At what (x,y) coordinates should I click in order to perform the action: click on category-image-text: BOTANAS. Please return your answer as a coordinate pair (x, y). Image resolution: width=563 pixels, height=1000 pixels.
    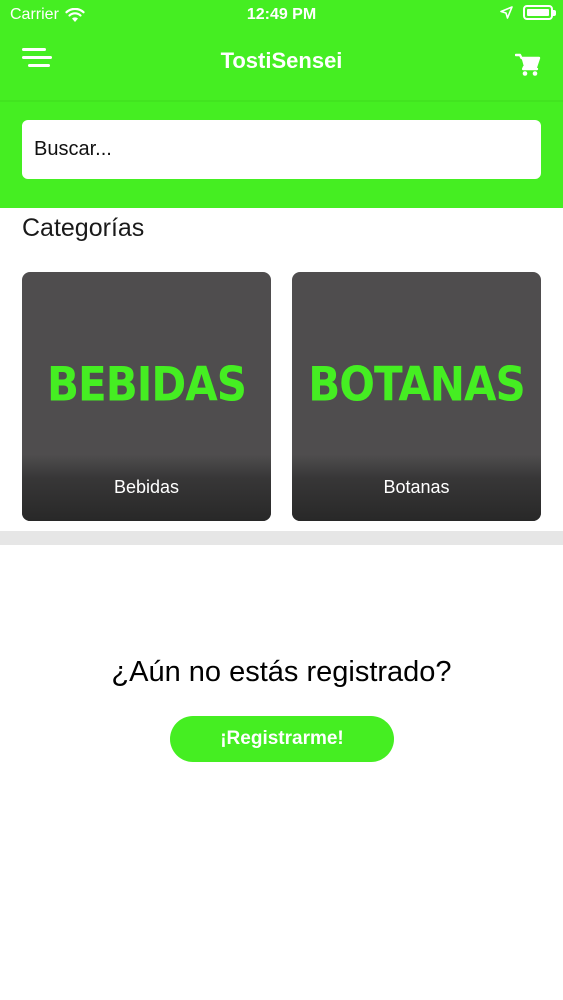
    Looking at the image, I should click on (417, 384).